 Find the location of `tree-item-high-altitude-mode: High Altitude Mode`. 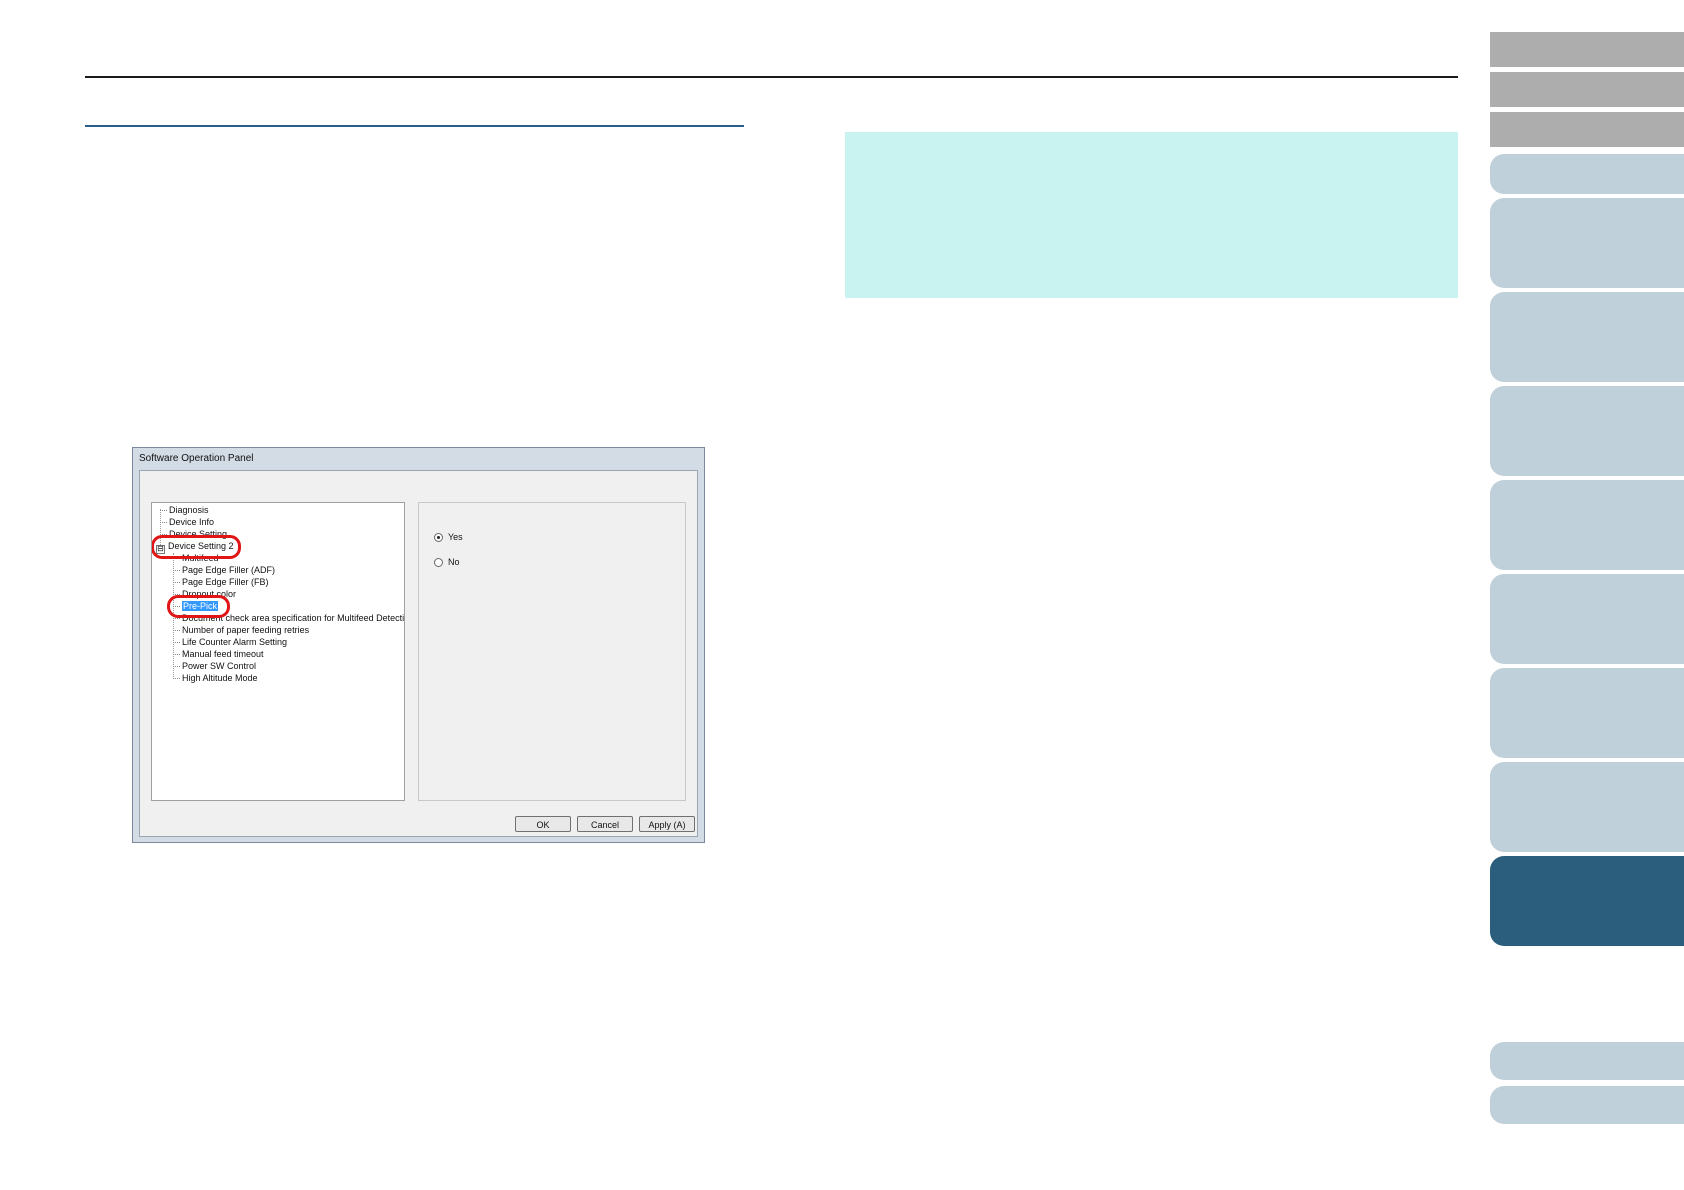

tree-item-high-altitude-mode: High Altitude Mode is located at coordinates (215, 678).